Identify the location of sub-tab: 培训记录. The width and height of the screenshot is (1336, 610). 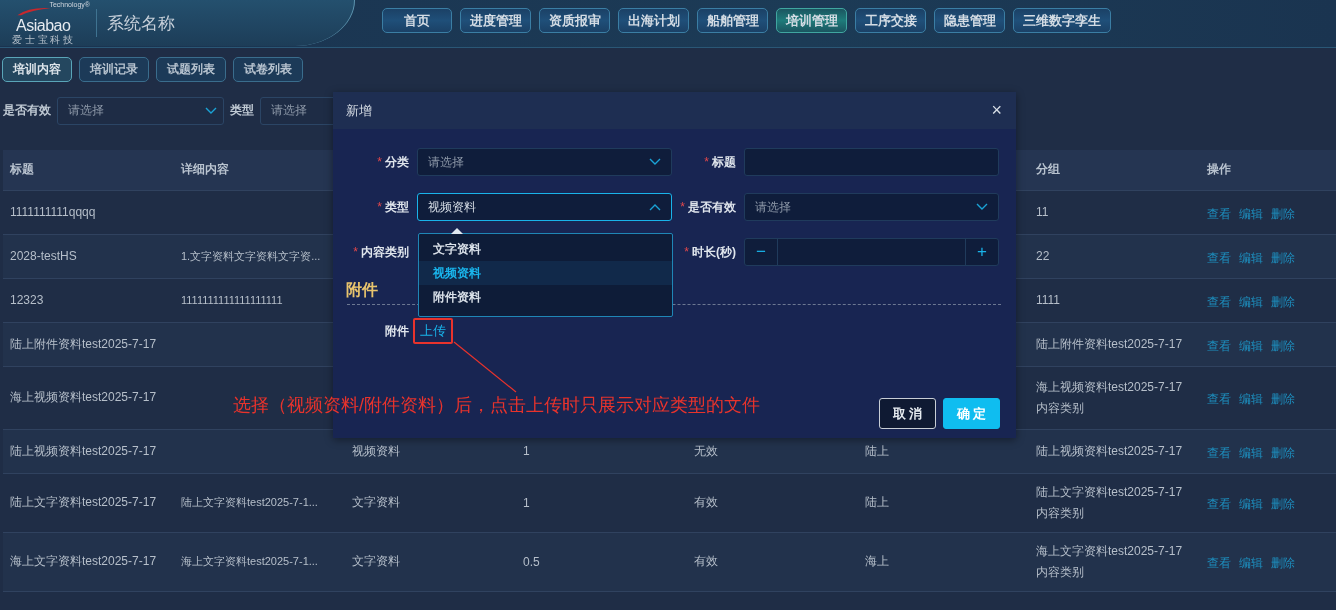
(114, 69).